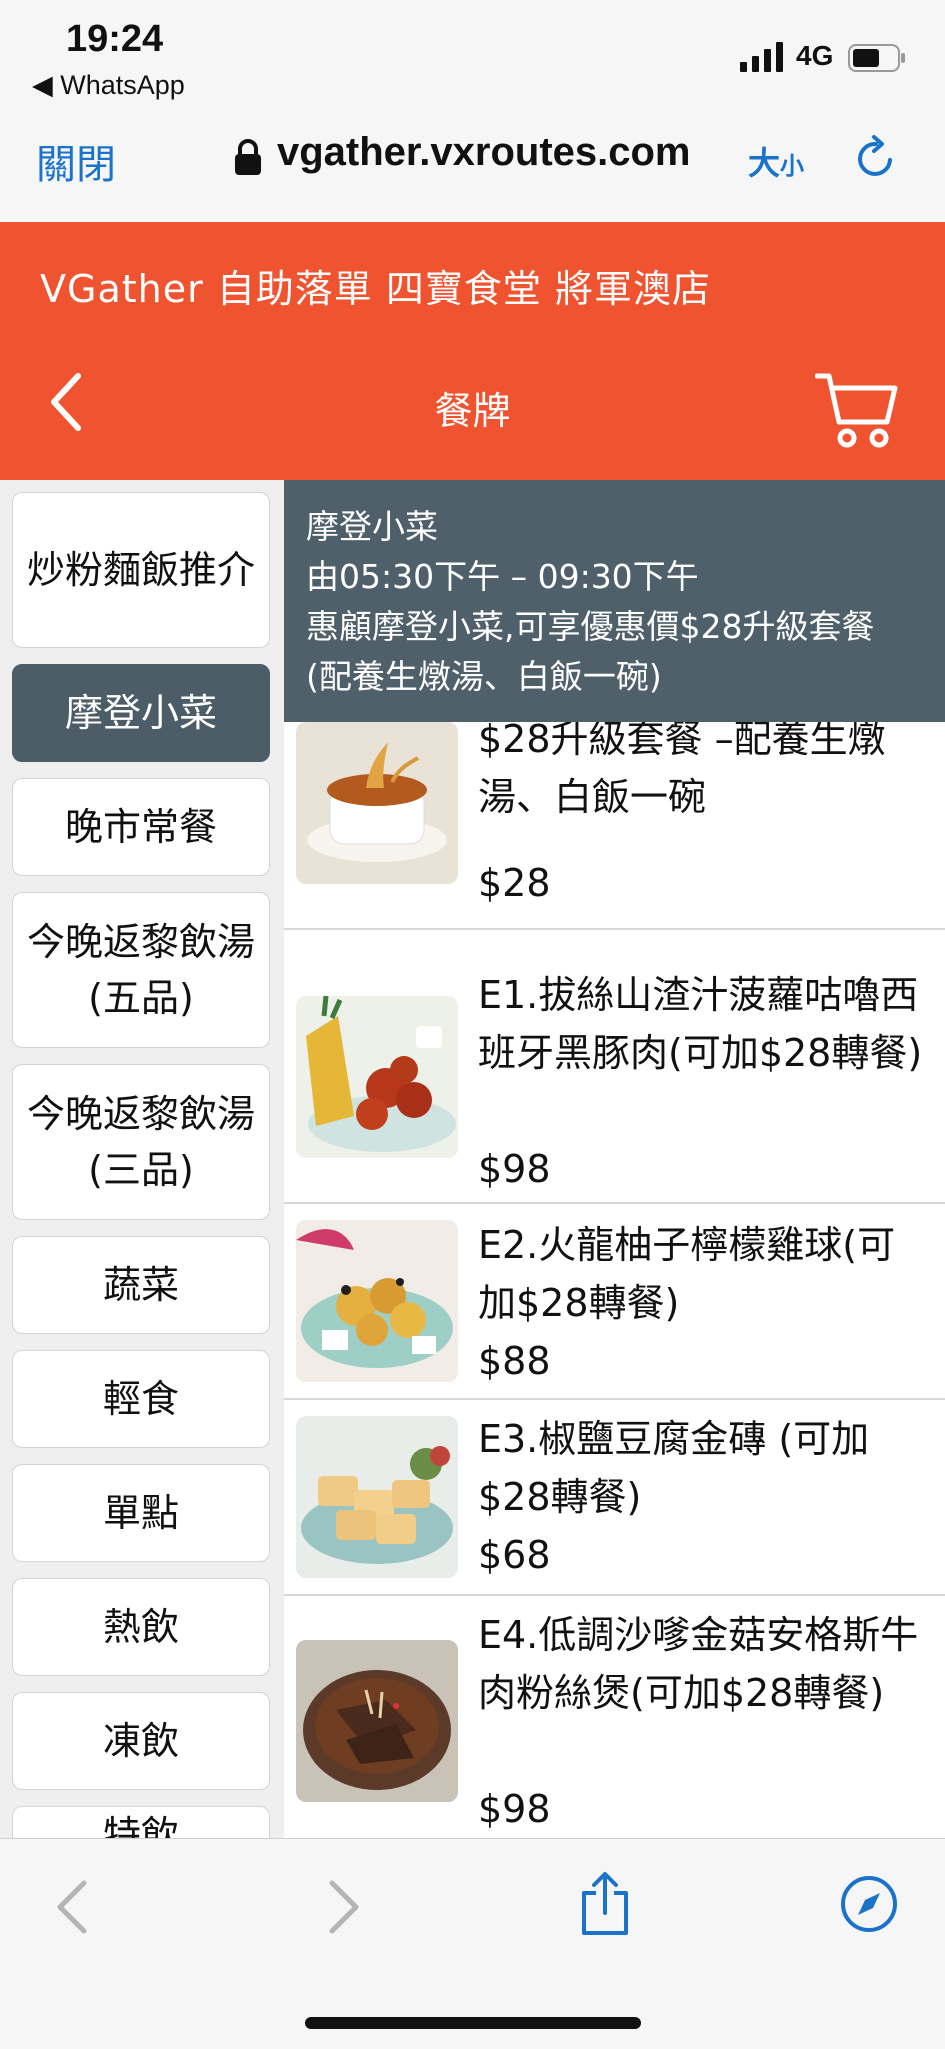 The height and width of the screenshot is (2049, 945). I want to click on url-address: vgather.vxroutes.com, so click(484, 152).